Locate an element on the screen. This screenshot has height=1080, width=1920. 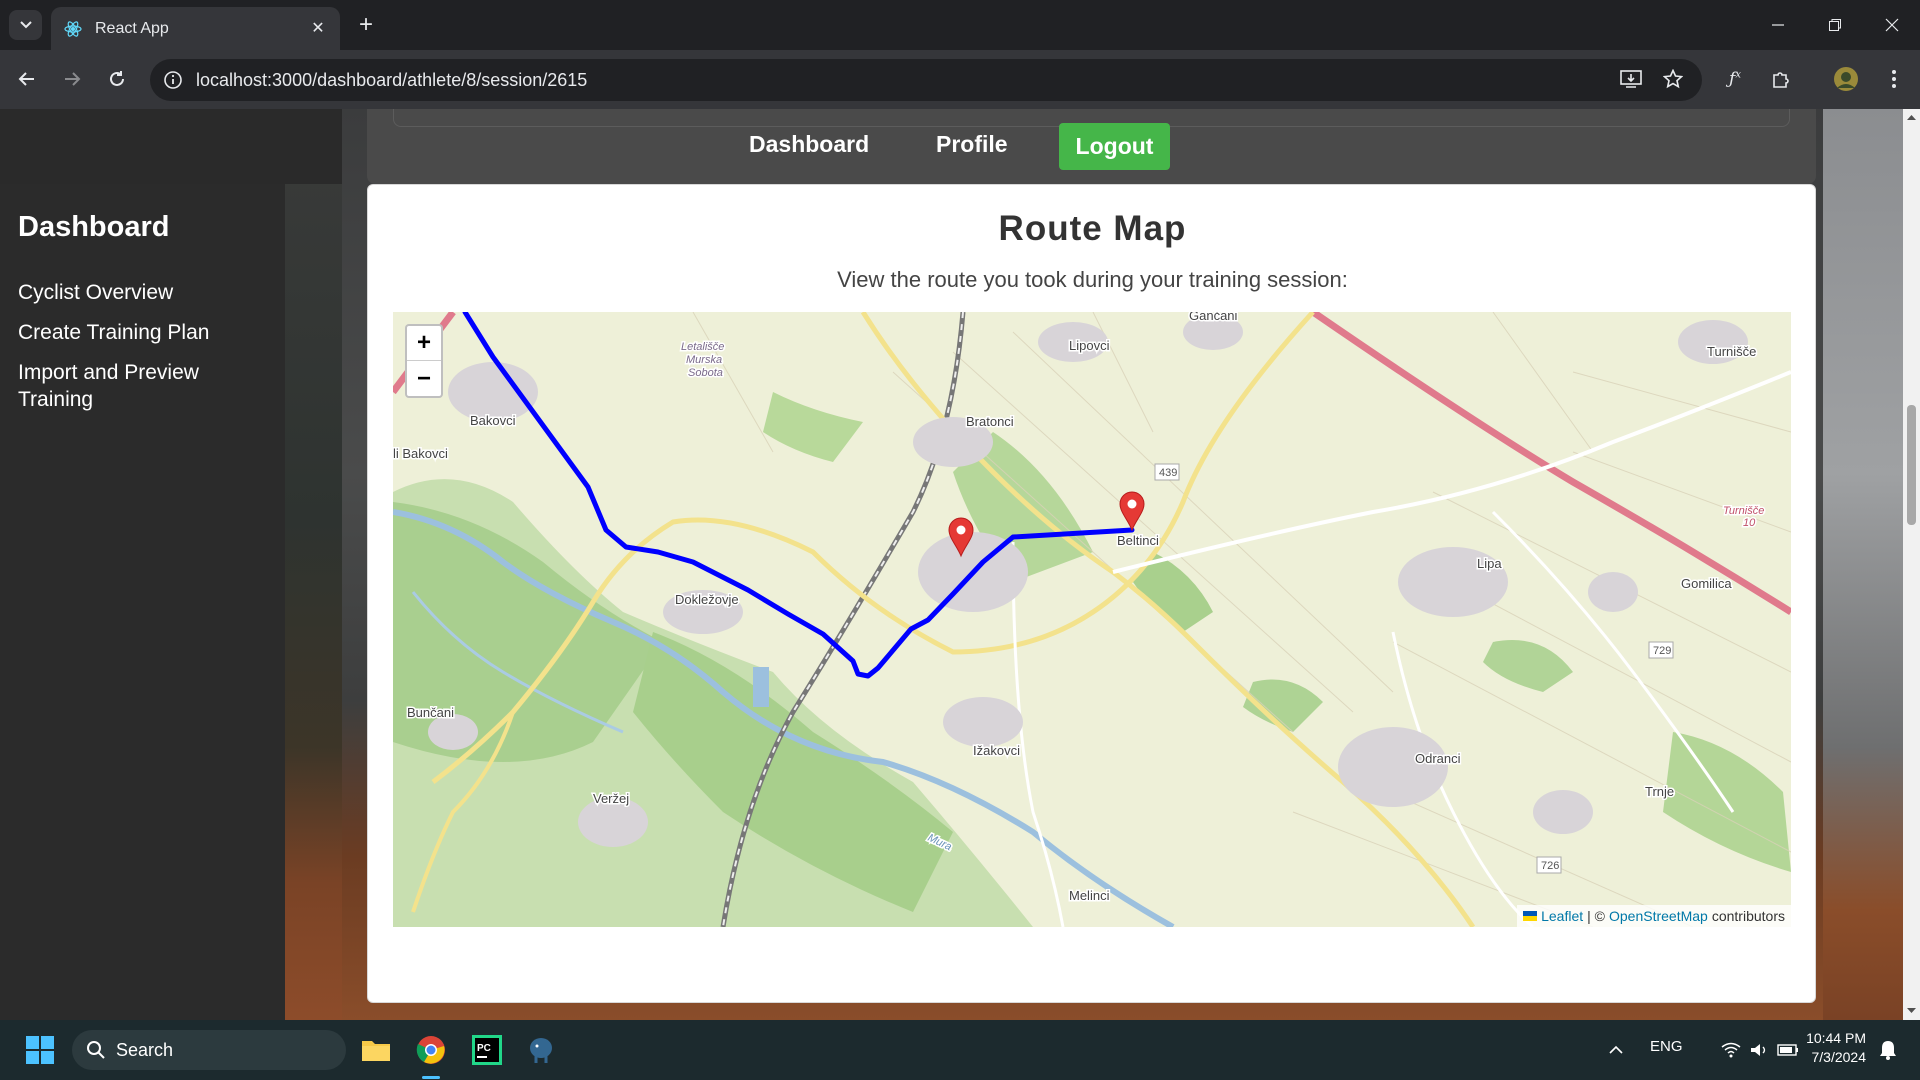
browser-menu-button is located at coordinates (1894, 79).